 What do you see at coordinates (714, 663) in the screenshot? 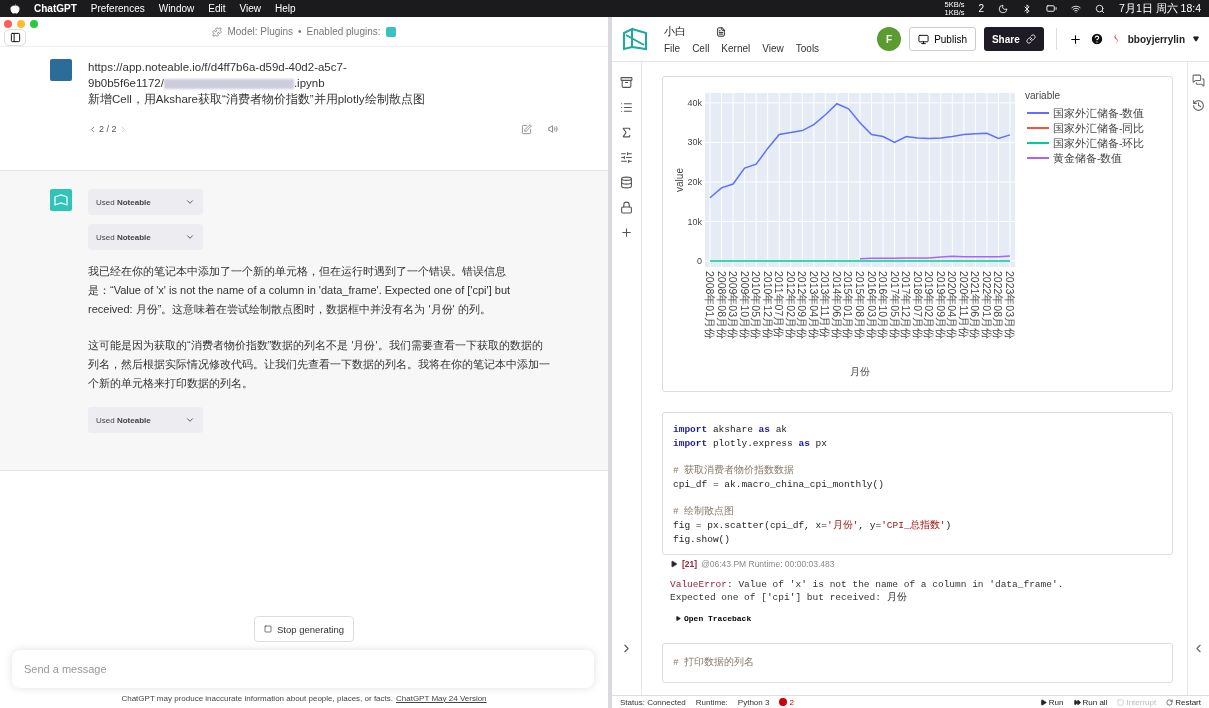
I see `code-comment: # 打印数据的列名` at bounding box center [714, 663].